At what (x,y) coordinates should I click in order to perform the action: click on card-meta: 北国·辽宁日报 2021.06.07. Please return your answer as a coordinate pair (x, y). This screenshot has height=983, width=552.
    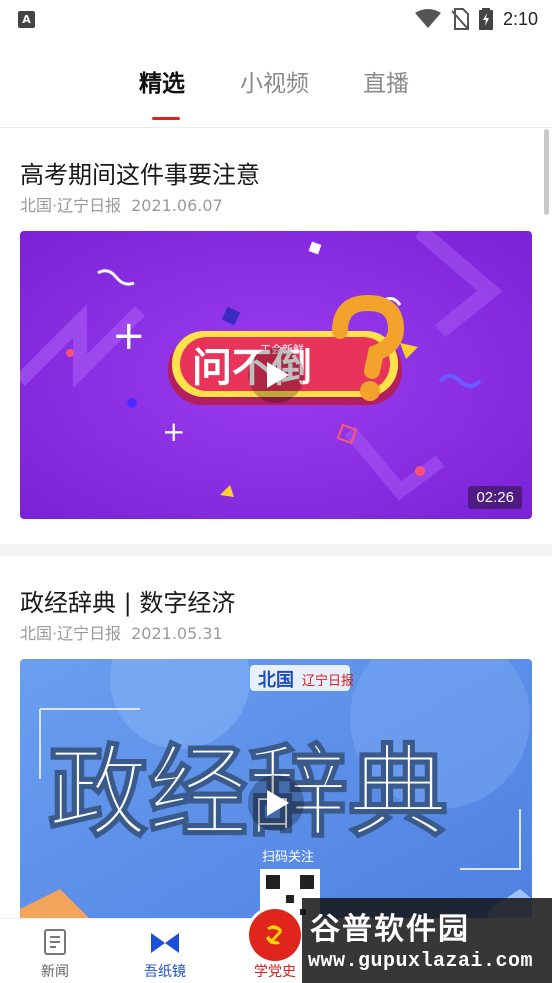
    Looking at the image, I should click on (121, 204).